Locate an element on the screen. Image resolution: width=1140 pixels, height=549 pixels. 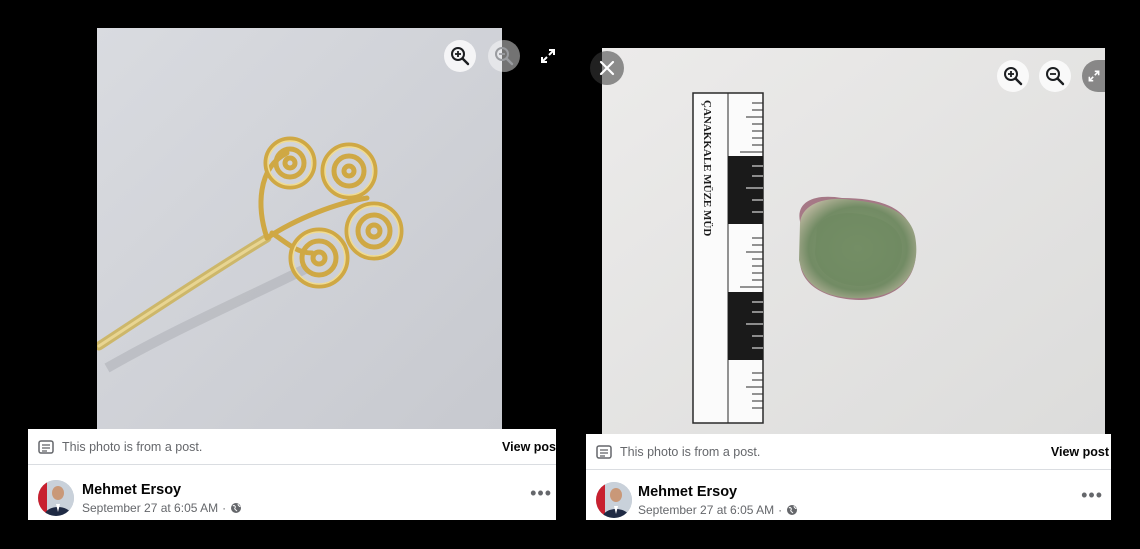
close-button is located at coordinates (607, 68).